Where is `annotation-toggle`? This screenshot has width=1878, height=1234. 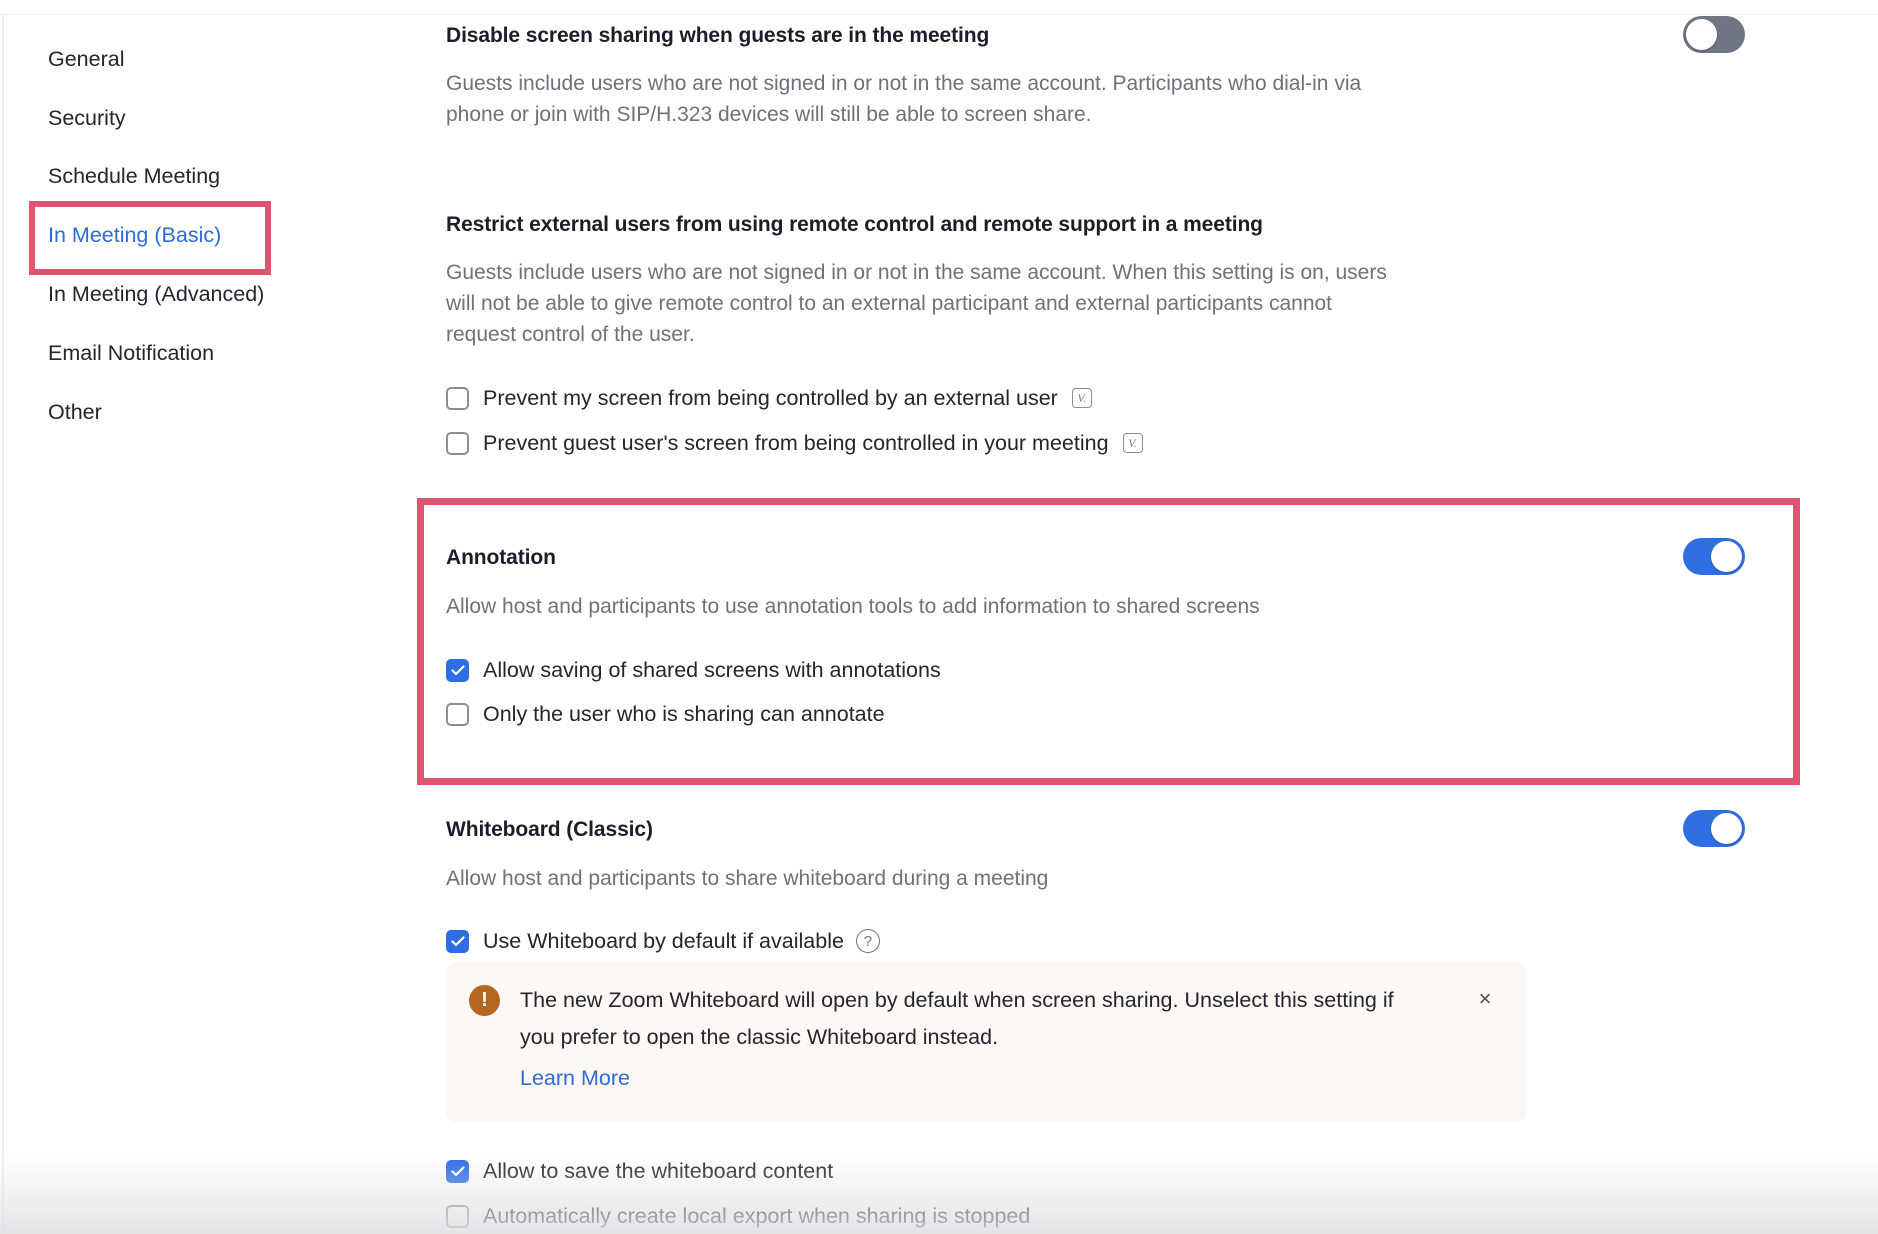
annotation-toggle is located at coordinates (1714, 556).